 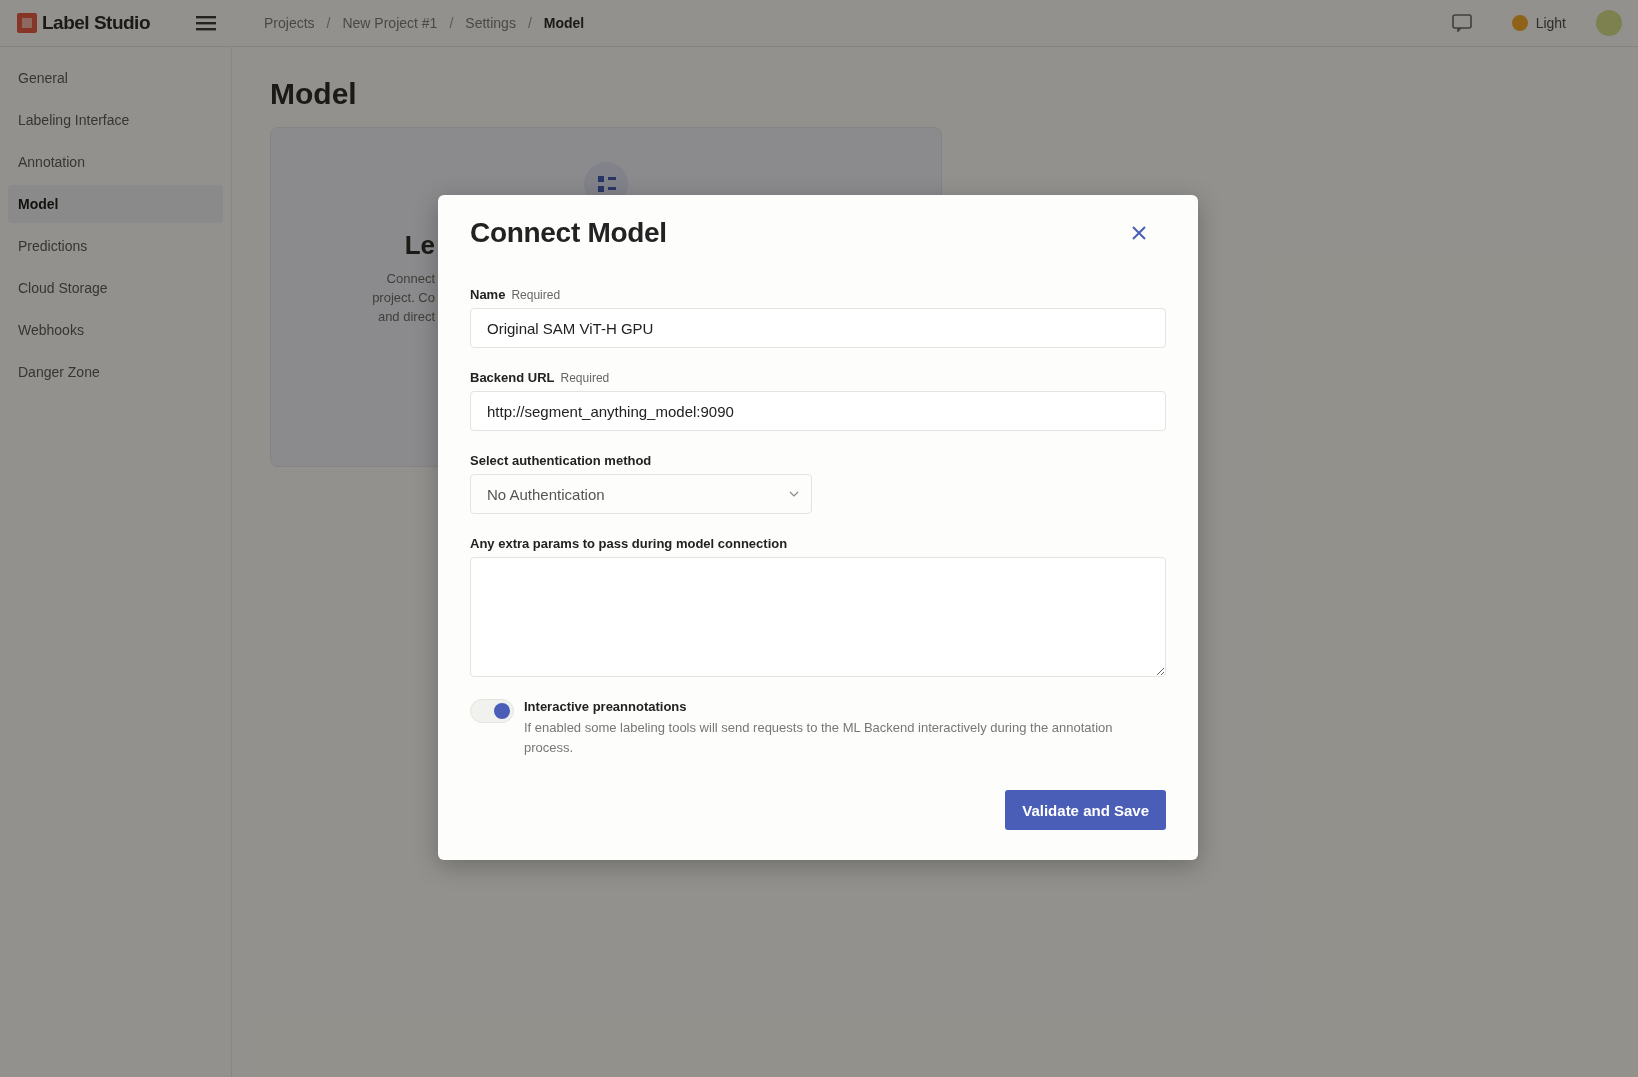 What do you see at coordinates (1519, 23) in the screenshot?
I see `sun-icon` at bounding box center [1519, 23].